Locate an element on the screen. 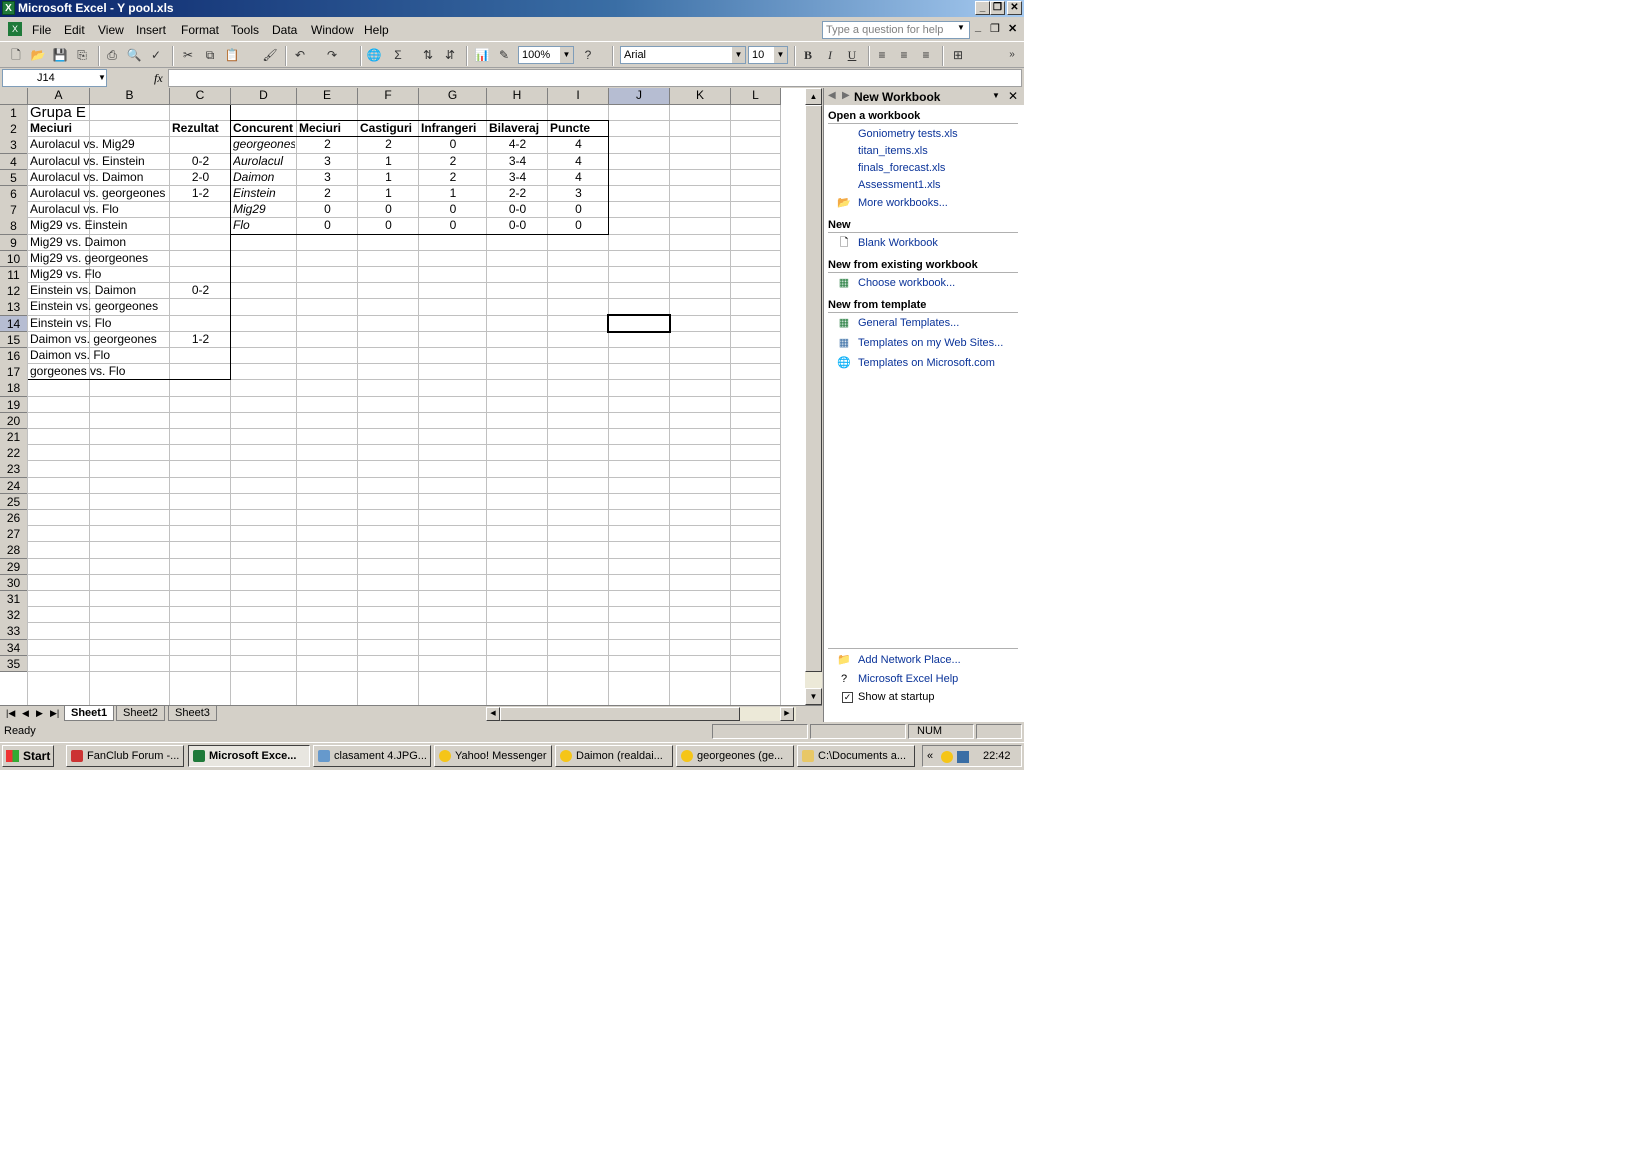 Image resolution: width=1650 pixels, height=1155 pixels. zoom-select: 100% ▼ is located at coordinates (546, 55).